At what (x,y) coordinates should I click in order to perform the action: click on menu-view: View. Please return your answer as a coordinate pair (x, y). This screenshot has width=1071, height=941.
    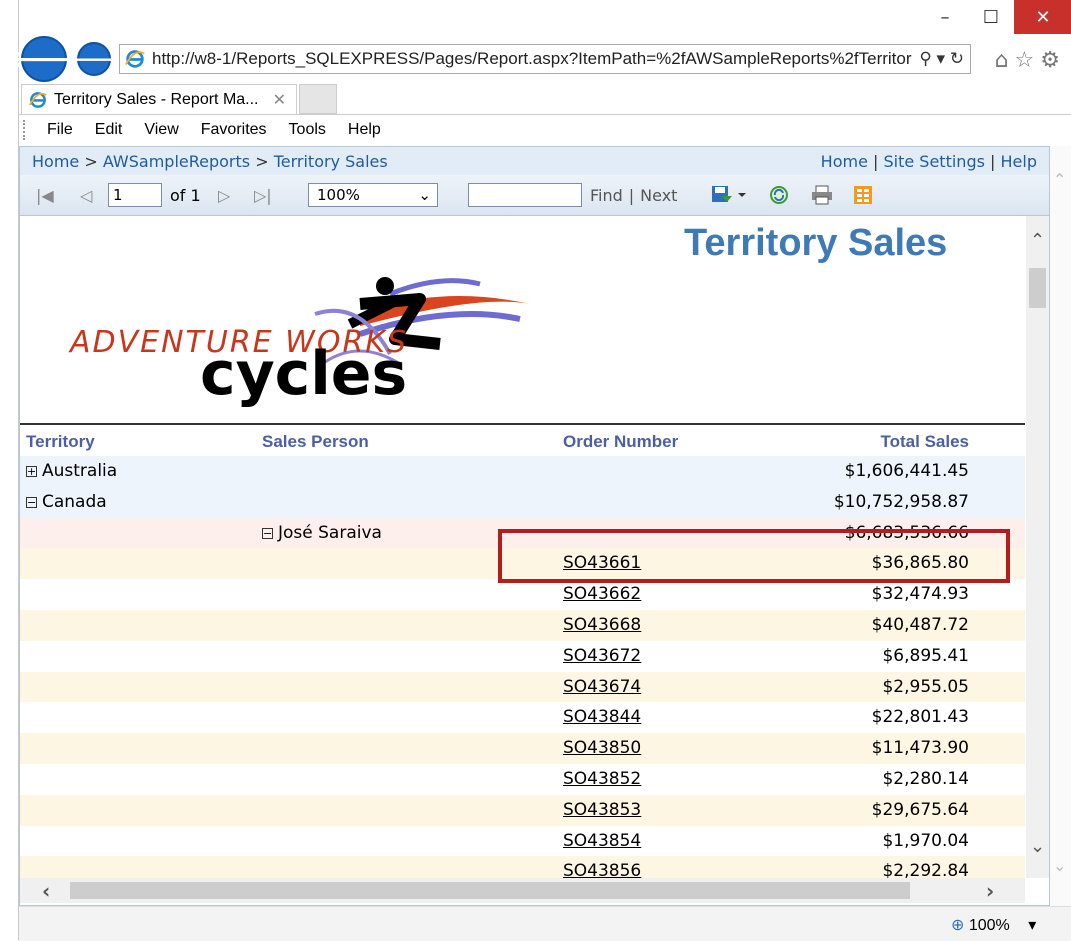
    Looking at the image, I should click on (161, 130).